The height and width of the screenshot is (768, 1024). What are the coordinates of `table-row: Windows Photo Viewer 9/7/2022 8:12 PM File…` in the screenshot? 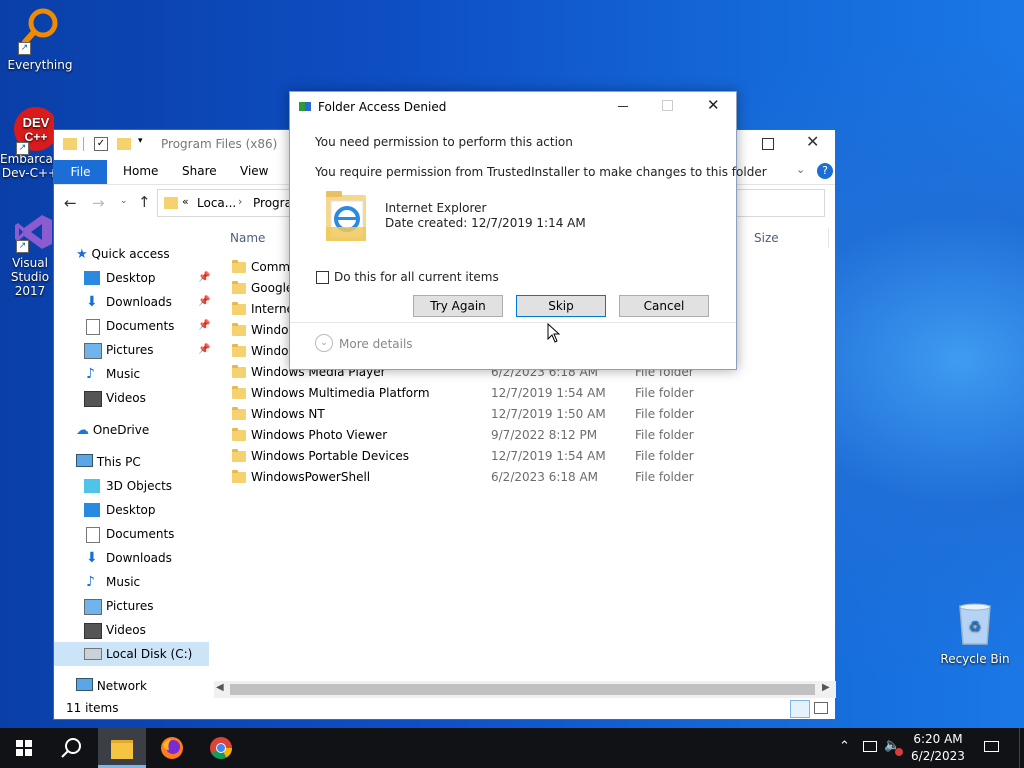 It's located at (530, 435).